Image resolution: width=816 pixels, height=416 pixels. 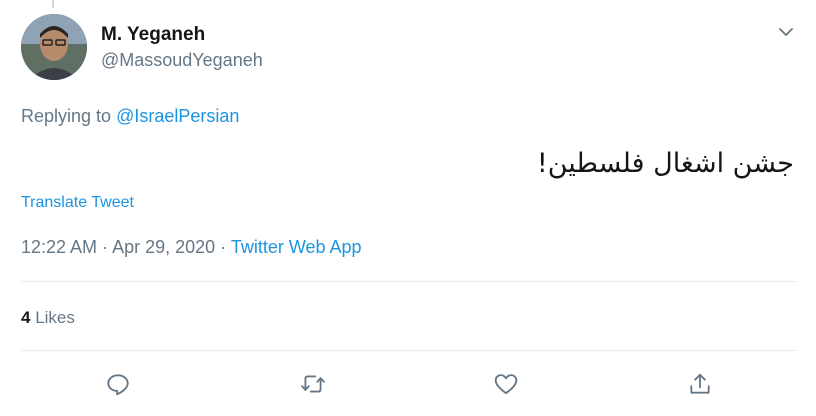 I want to click on reply-icon, so click(x=118, y=384).